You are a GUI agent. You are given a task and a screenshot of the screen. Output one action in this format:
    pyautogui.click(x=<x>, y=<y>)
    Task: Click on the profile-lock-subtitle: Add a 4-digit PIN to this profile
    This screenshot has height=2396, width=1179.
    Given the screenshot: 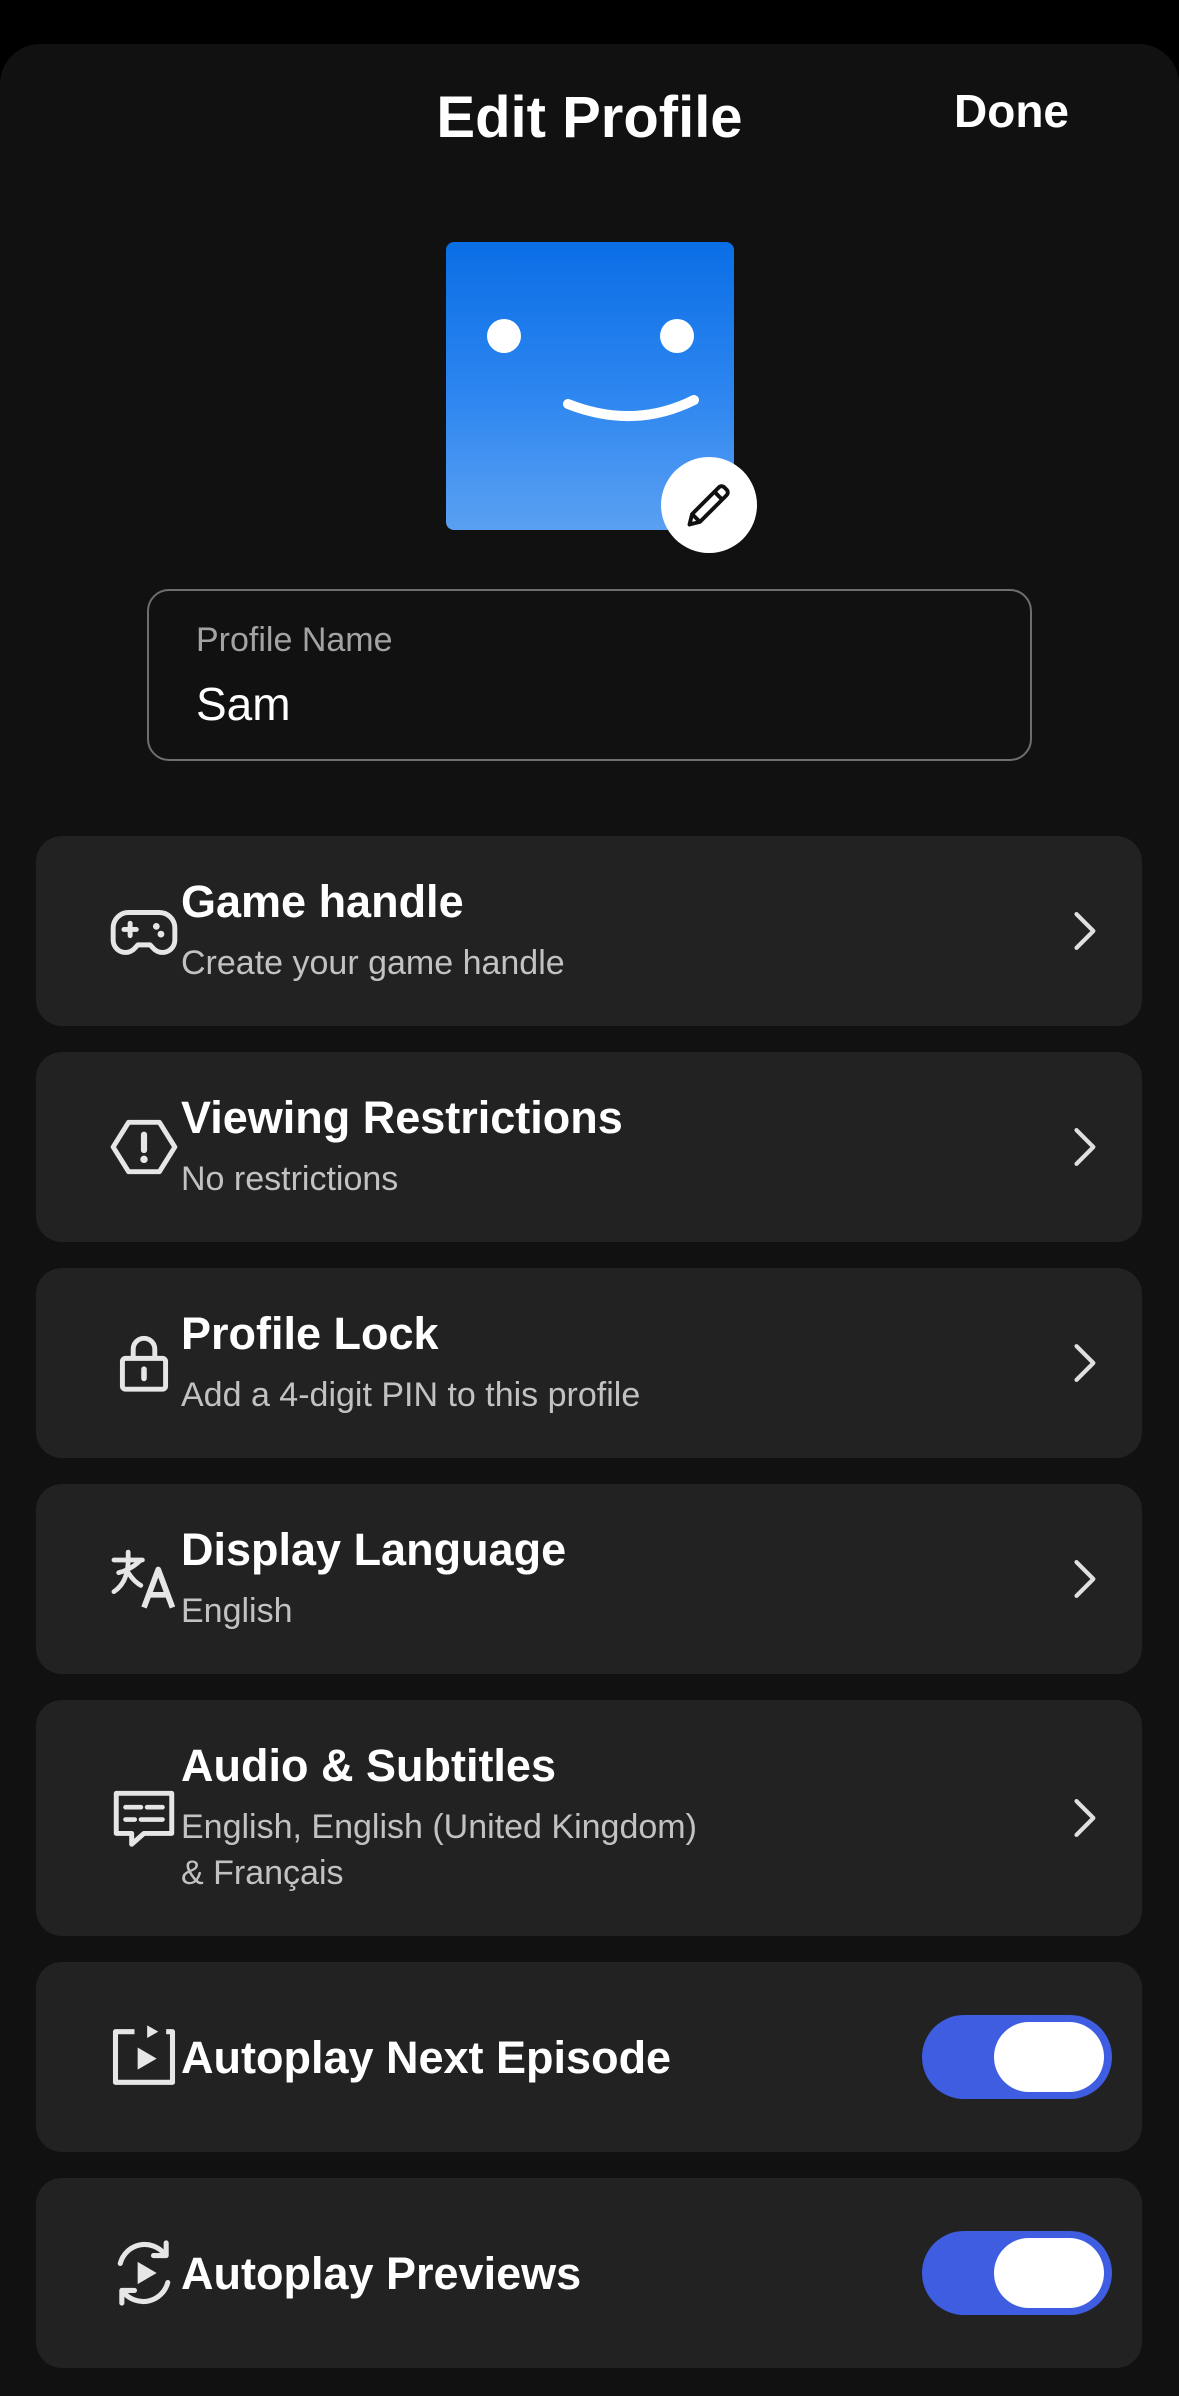 What is the action you would take?
    pyautogui.click(x=411, y=1395)
    